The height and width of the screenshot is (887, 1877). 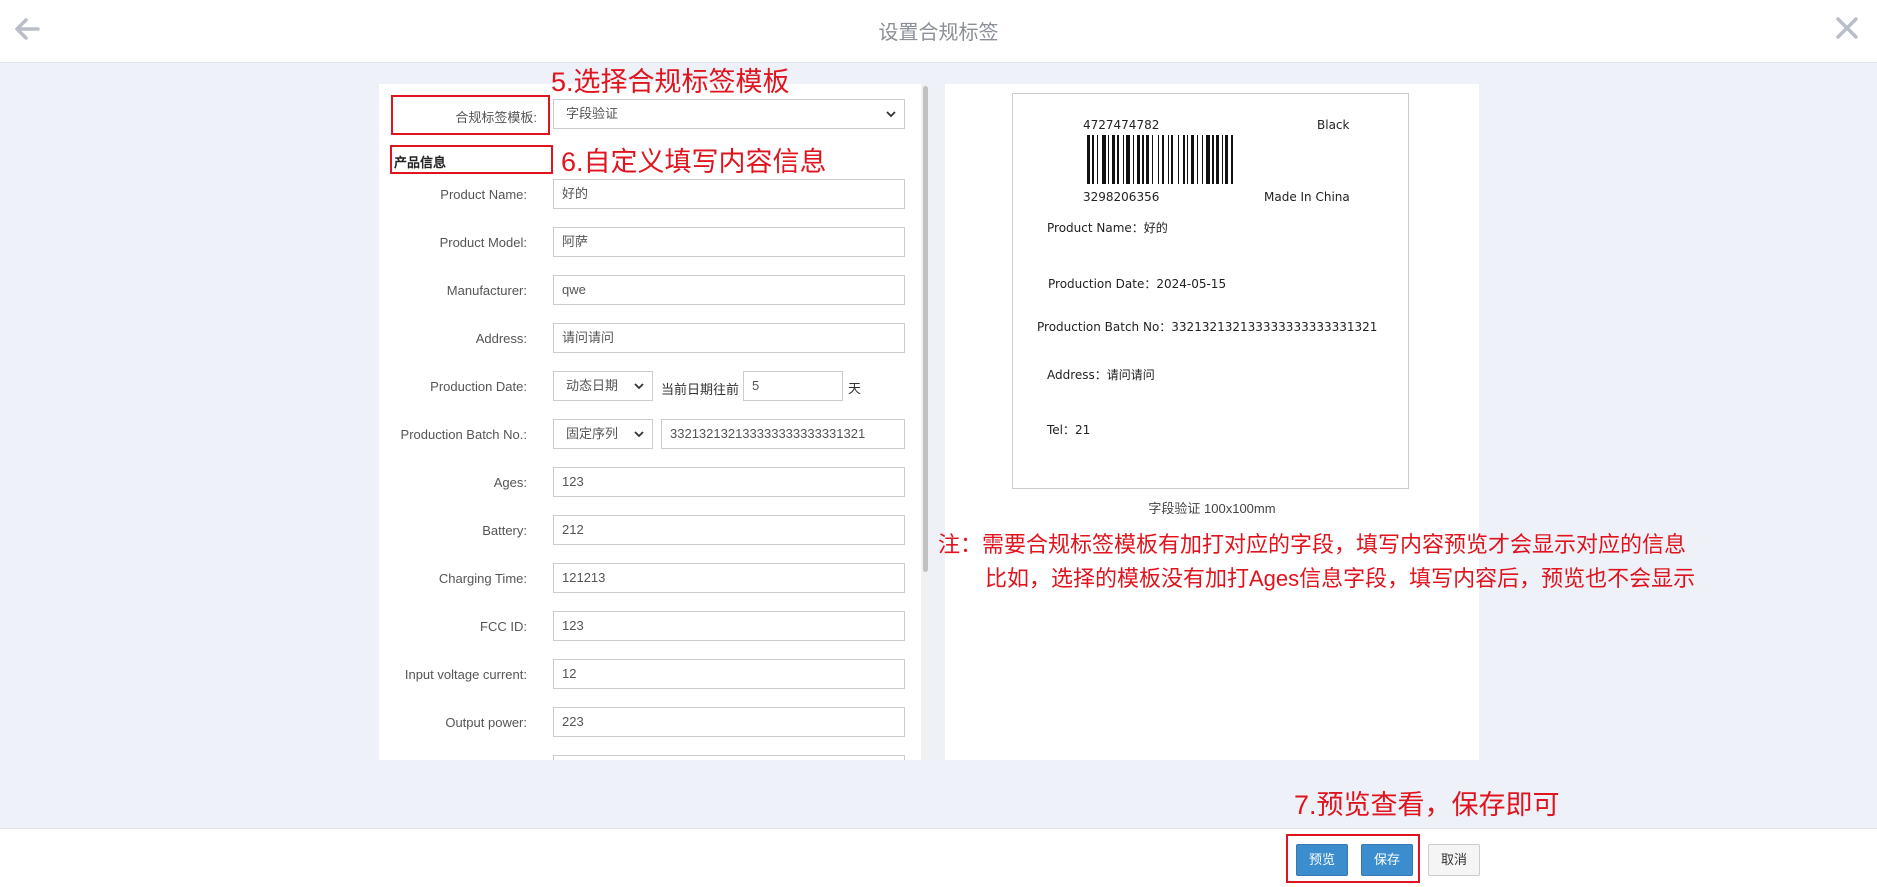 What do you see at coordinates (729, 626) in the screenshot?
I see `fcc-id-input: 123` at bounding box center [729, 626].